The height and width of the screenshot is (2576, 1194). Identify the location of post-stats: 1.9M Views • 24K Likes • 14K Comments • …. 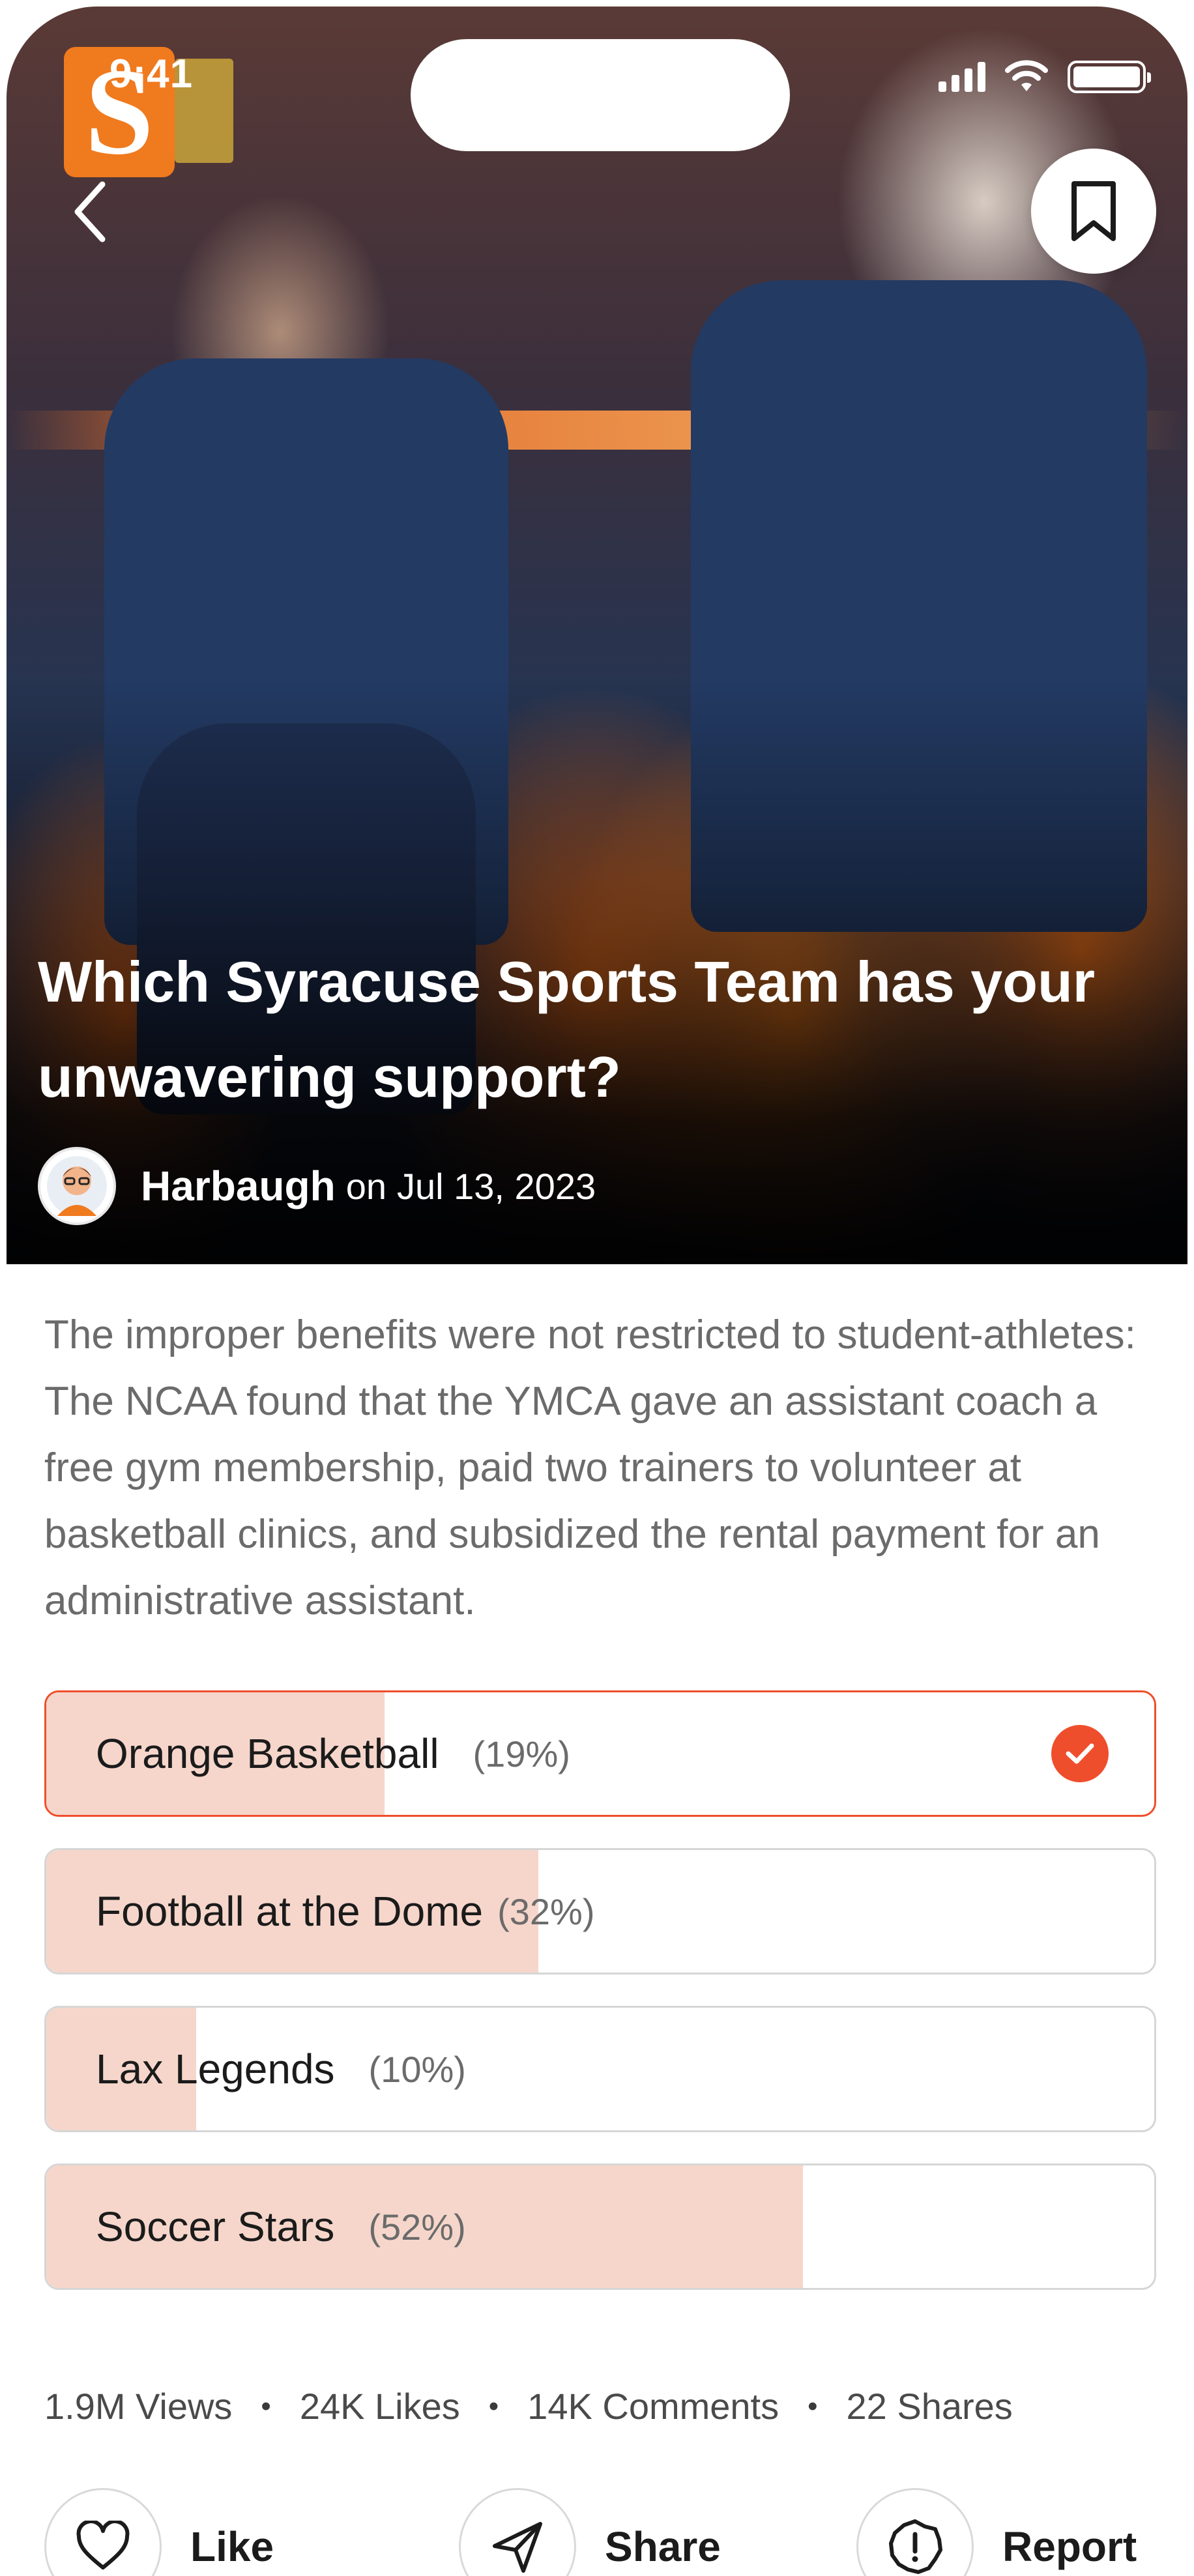
(528, 2406).